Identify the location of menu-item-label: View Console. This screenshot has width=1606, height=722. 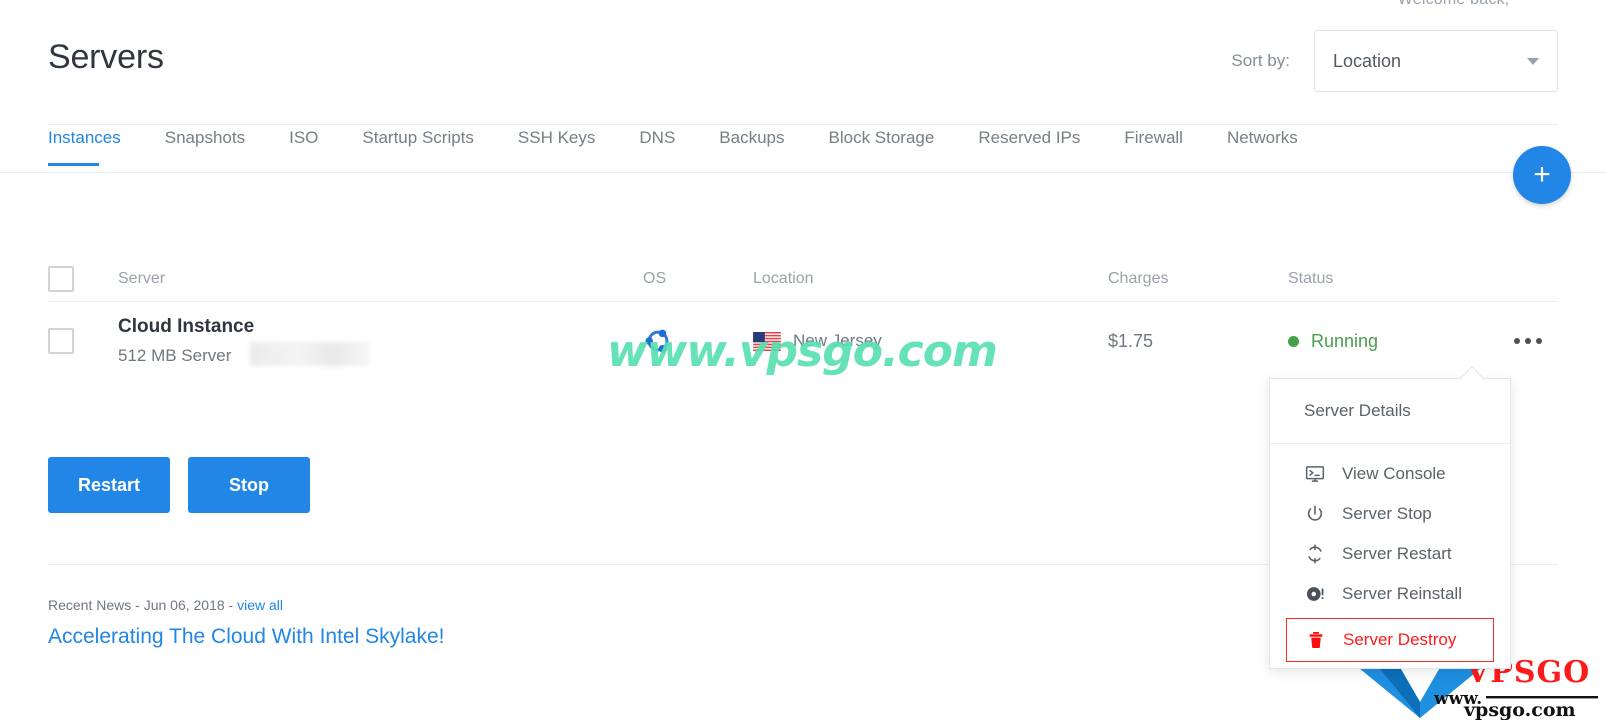
(1394, 473).